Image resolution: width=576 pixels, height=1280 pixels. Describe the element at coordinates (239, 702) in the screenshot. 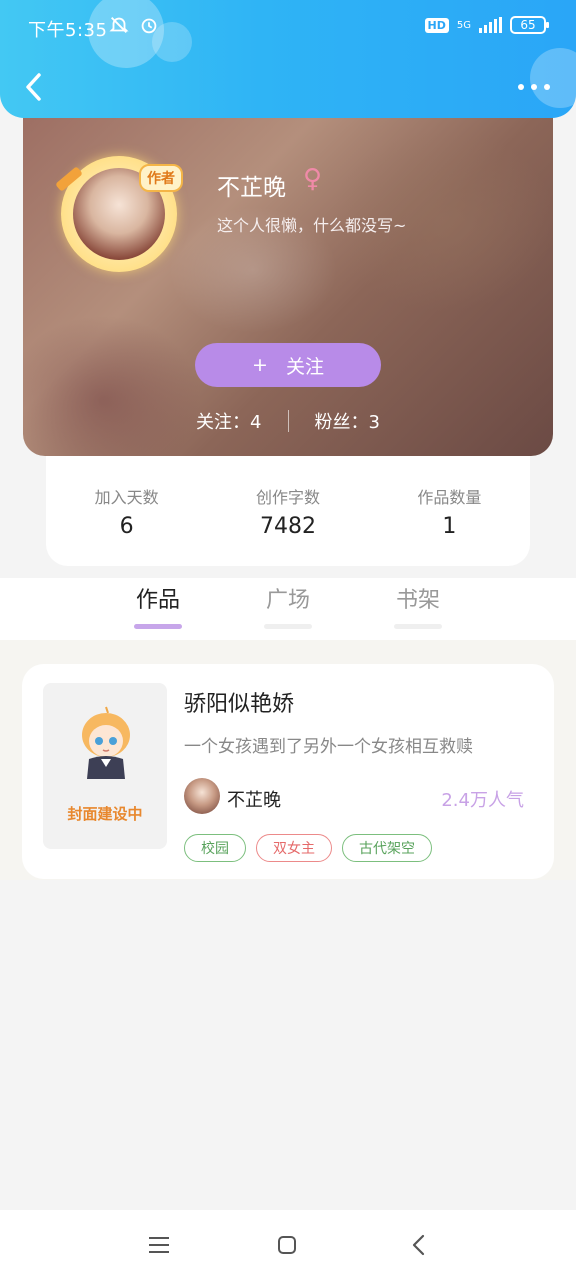

I see `work-title: 骄阳似艳娇` at that location.